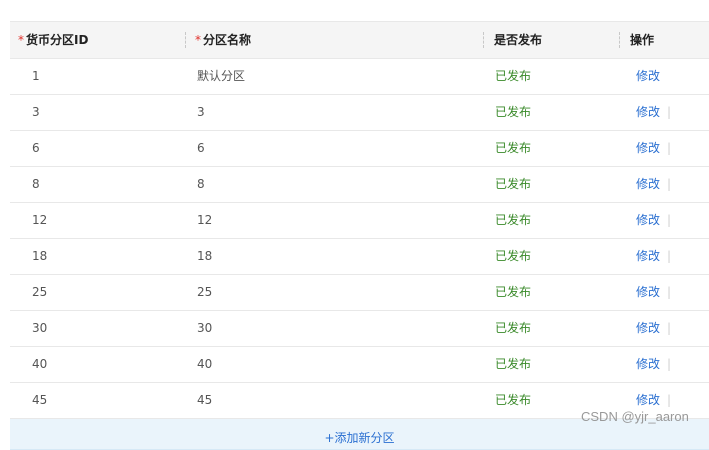 The width and height of the screenshot is (709, 450). Describe the element at coordinates (205, 328) in the screenshot. I see `cell-partition-name: 30` at that location.